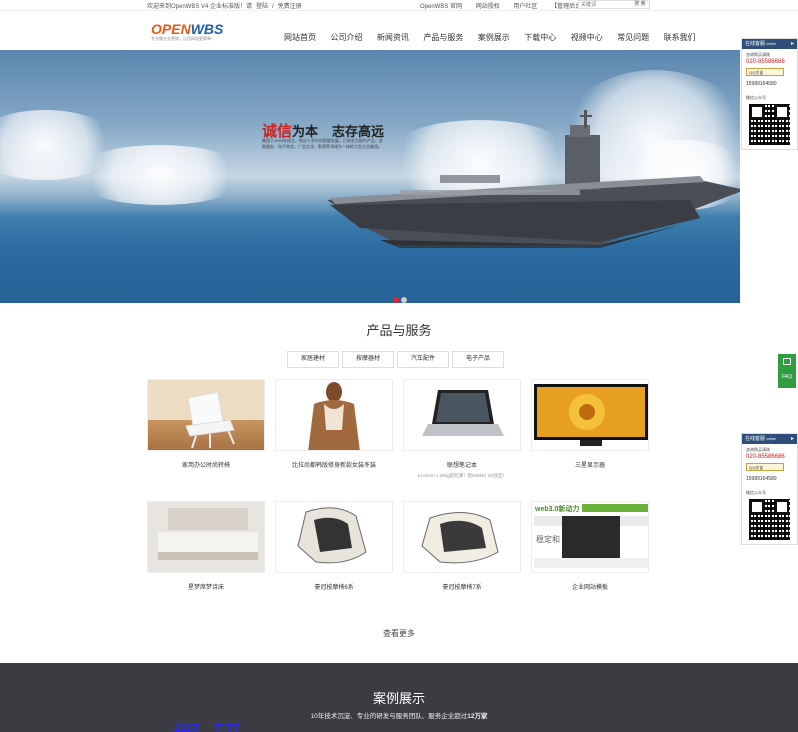  I want to click on view-more-link: 查看更多, so click(399, 633).